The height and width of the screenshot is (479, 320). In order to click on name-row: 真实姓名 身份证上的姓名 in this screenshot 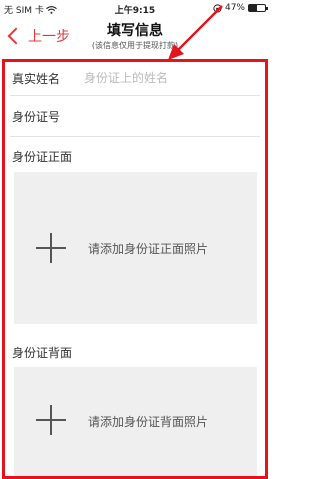, I will do `click(135, 77)`.